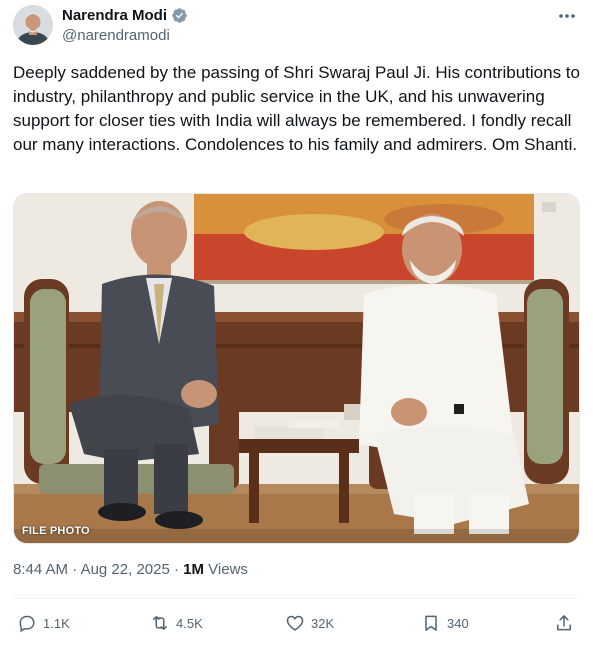  I want to click on like-button: 32K, so click(309, 623).